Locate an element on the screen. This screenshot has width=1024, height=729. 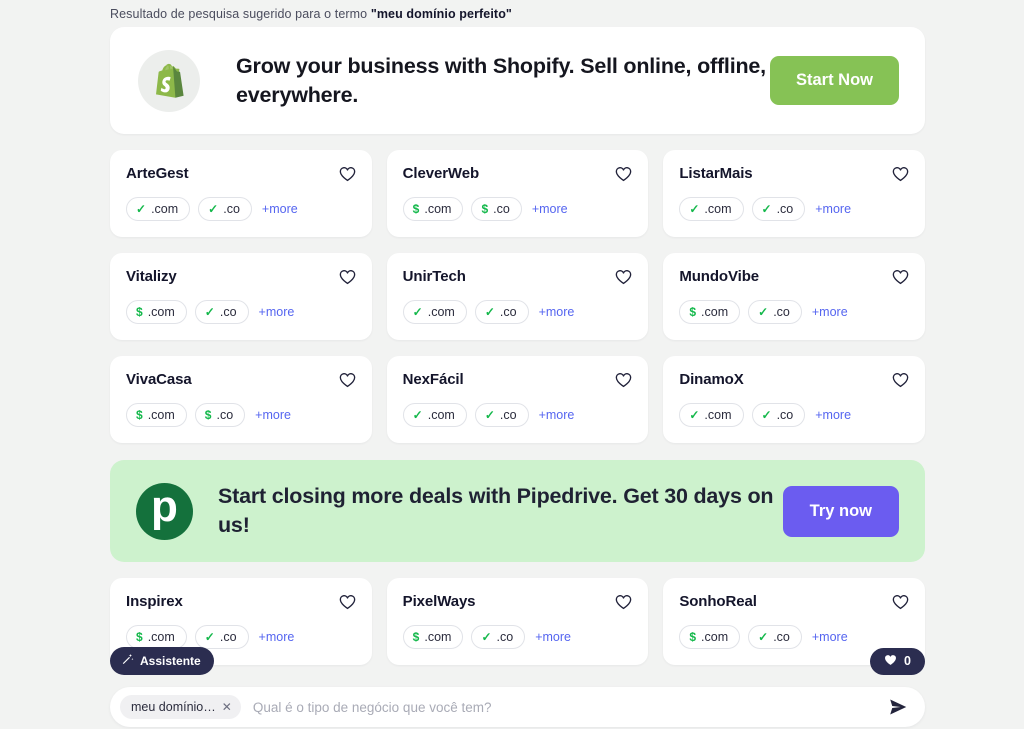
domain-card: UnirTech ✓ .com ✓ .co +more is located at coordinates (517, 296).